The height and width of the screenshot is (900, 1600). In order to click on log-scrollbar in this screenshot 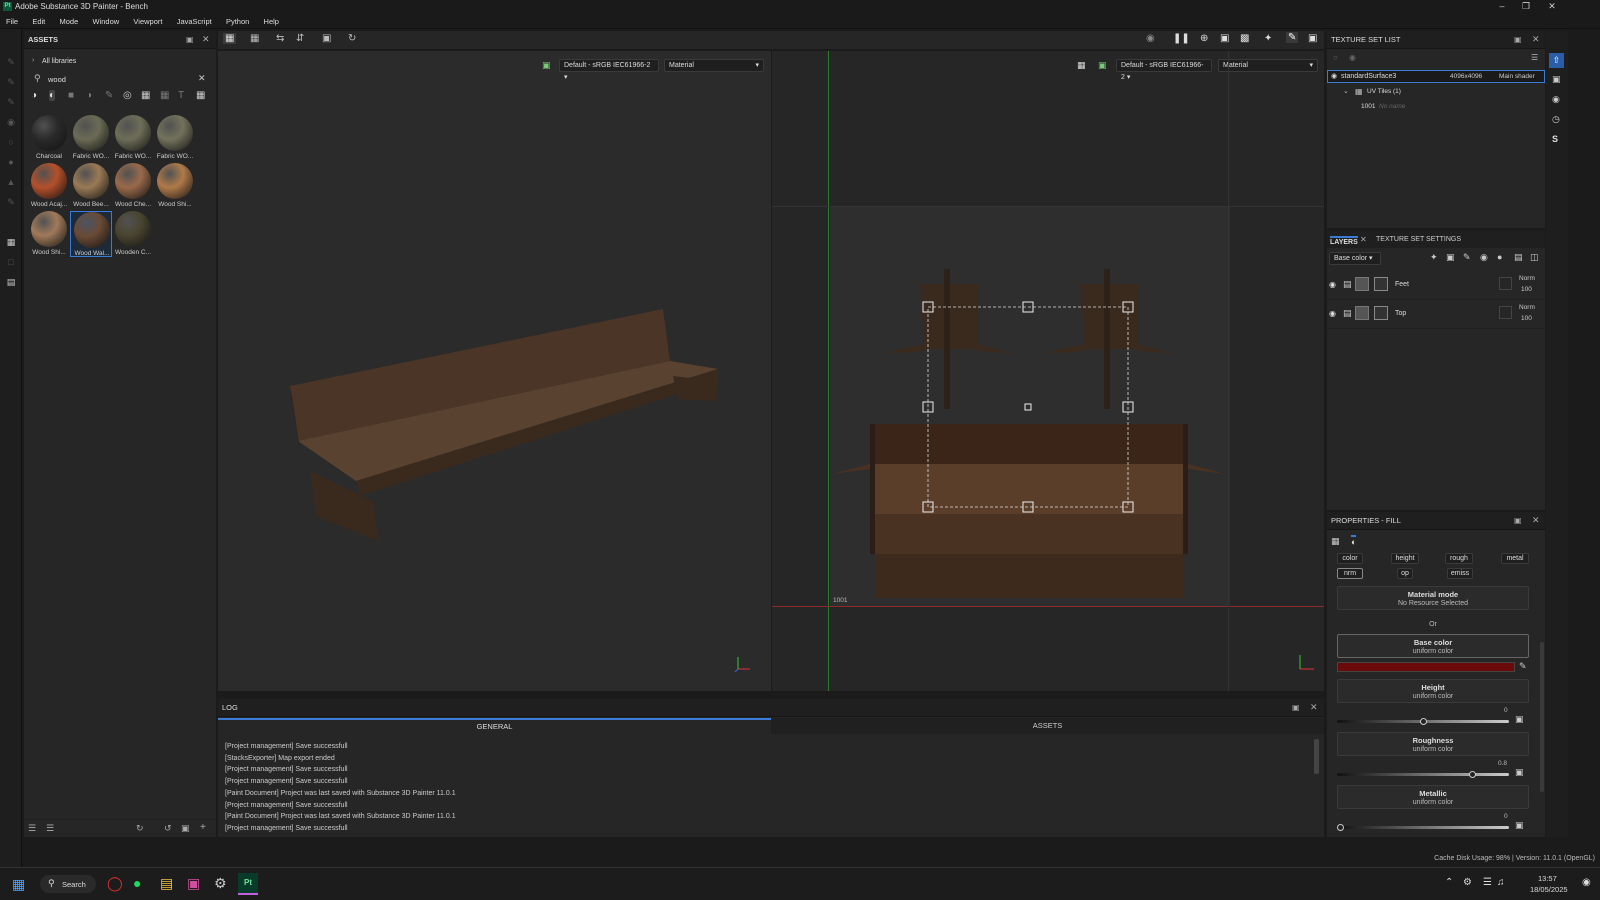, I will do `click(1316, 756)`.